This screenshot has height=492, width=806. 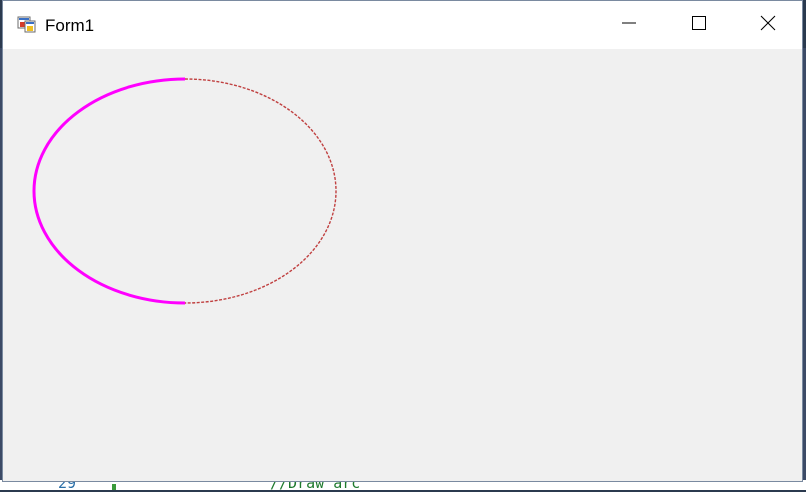 I want to click on window-title: Form1, so click(x=70, y=25).